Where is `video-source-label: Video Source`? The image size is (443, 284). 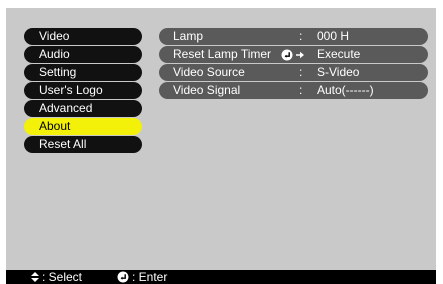 video-source-label: Video Source is located at coordinates (209, 72).